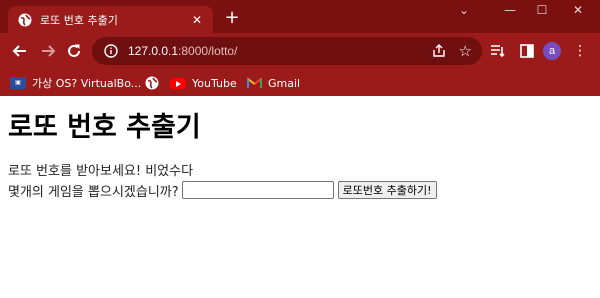 This screenshot has height=298, width=600. I want to click on profile-avatar: a, so click(552, 51).